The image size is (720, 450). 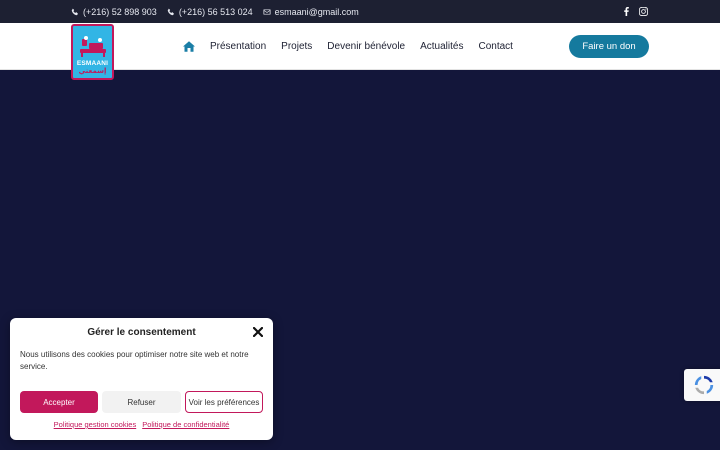 What do you see at coordinates (59, 402) in the screenshot?
I see `accept-button: Accepter` at bounding box center [59, 402].